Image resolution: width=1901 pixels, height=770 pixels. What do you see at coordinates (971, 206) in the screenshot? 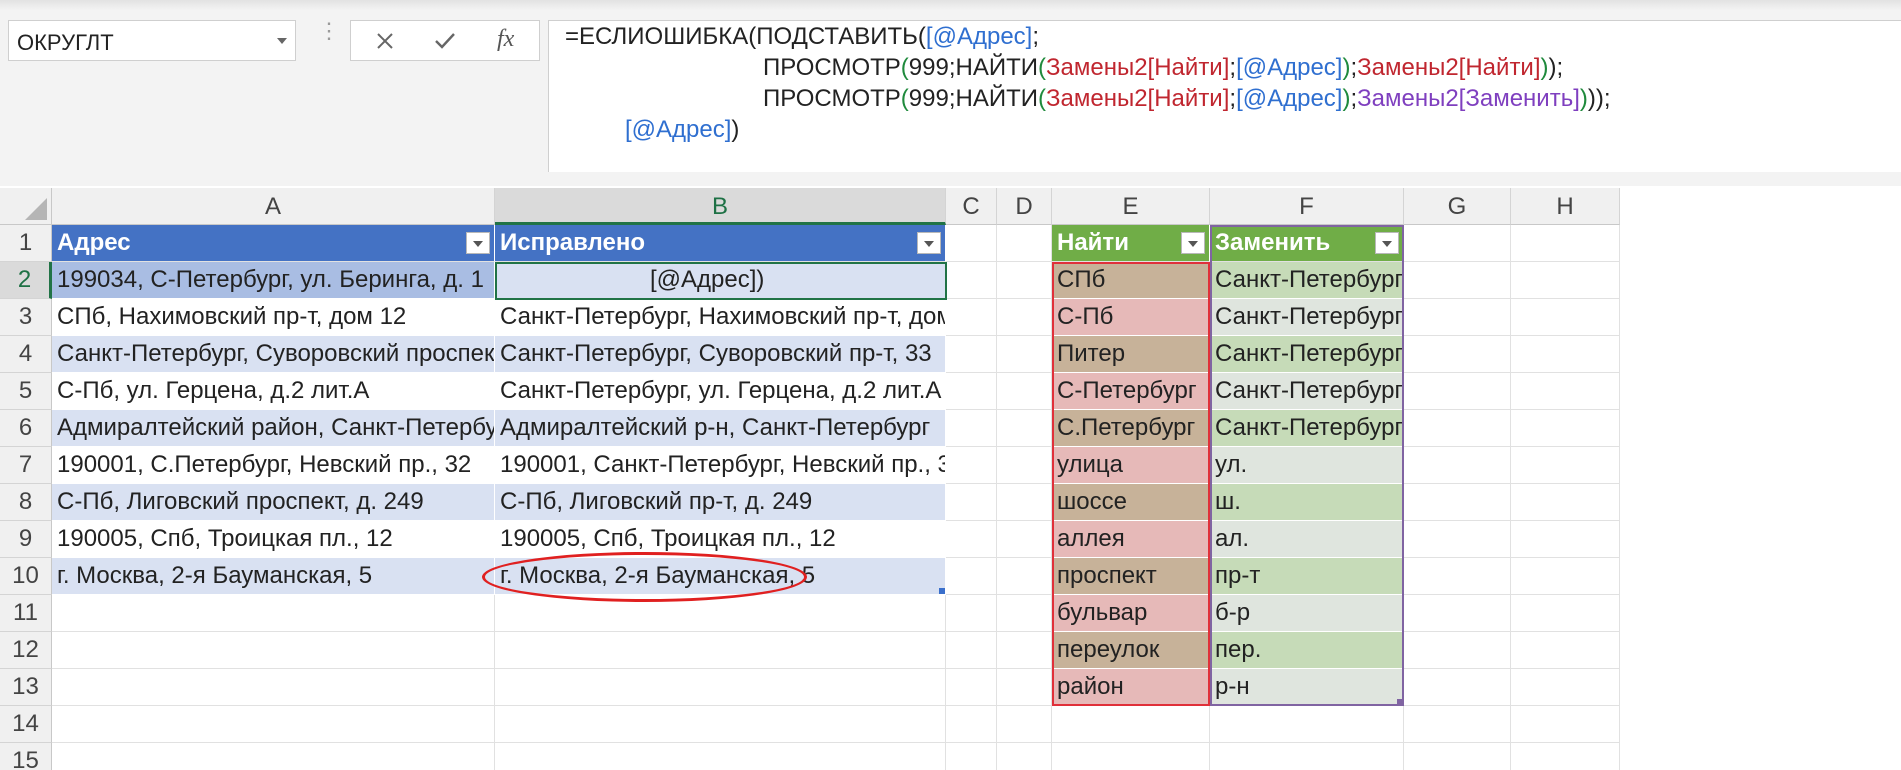
I see `column-header-c: C` at bounding box center [971, 206].